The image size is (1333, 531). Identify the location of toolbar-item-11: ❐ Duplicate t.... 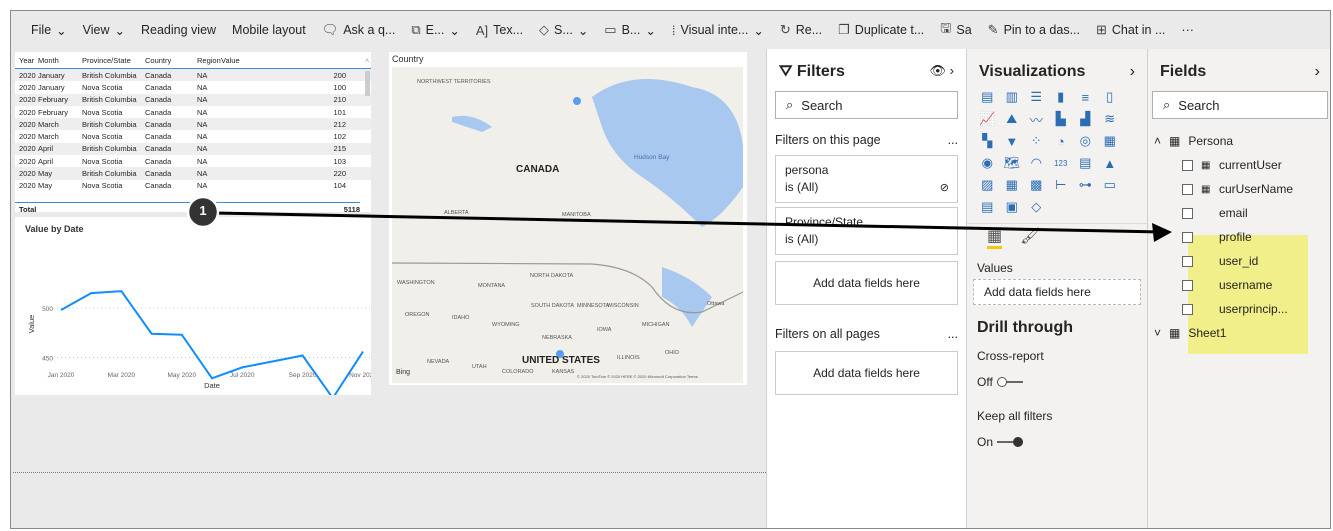
(881, 30).